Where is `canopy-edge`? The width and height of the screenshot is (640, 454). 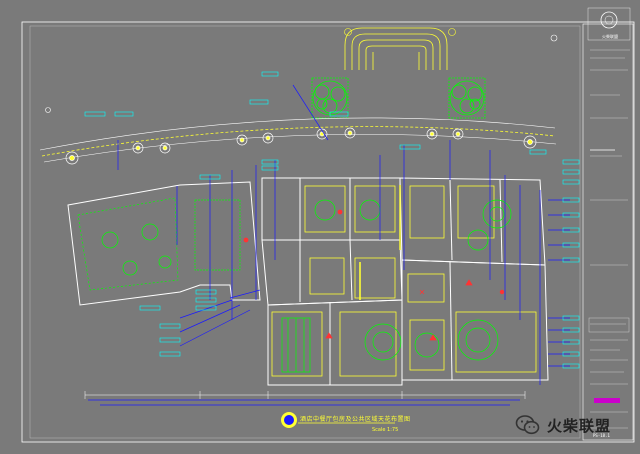
canopy-edge is located at coordinates (298, 140).